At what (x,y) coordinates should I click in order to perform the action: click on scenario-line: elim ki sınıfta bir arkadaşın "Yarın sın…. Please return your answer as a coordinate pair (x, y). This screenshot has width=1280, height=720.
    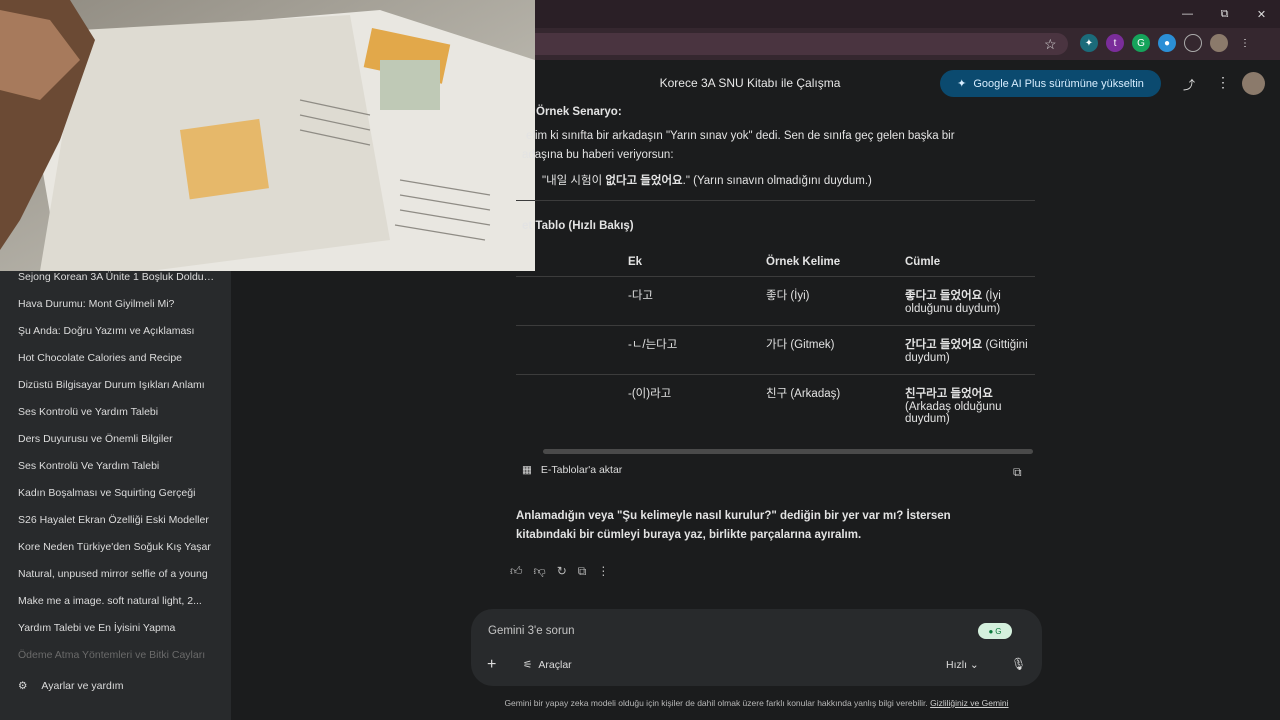
    Looking at the image, I should click on (740, 136).